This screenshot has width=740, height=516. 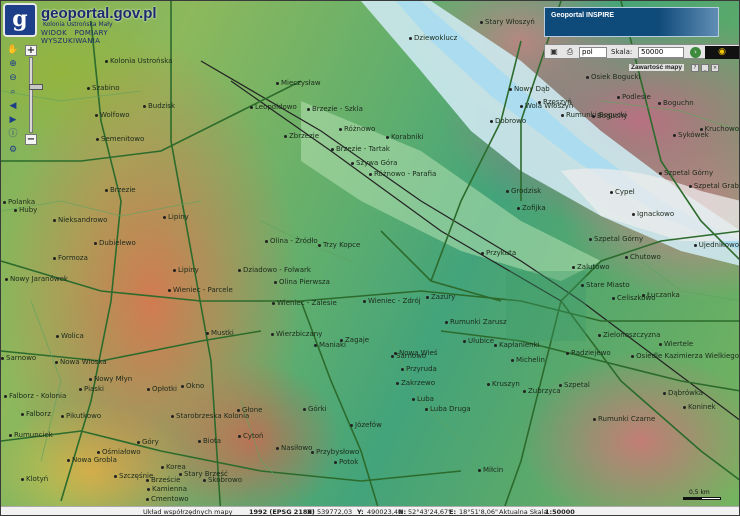 What do you see at coordinates (346, 462) in the screenshot?
I see `place-label: Potok` at bounding box center [346, 462].